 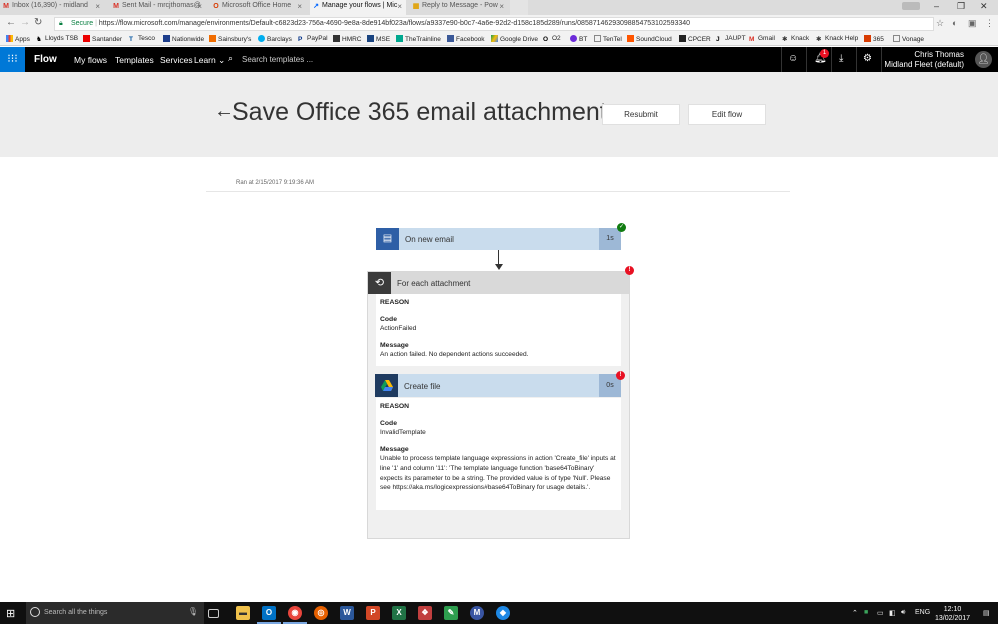 What do you see at coordinates (275, 39) in the screenshot?
I see `bookmark: Barclays` at bounding box center [275, 39].